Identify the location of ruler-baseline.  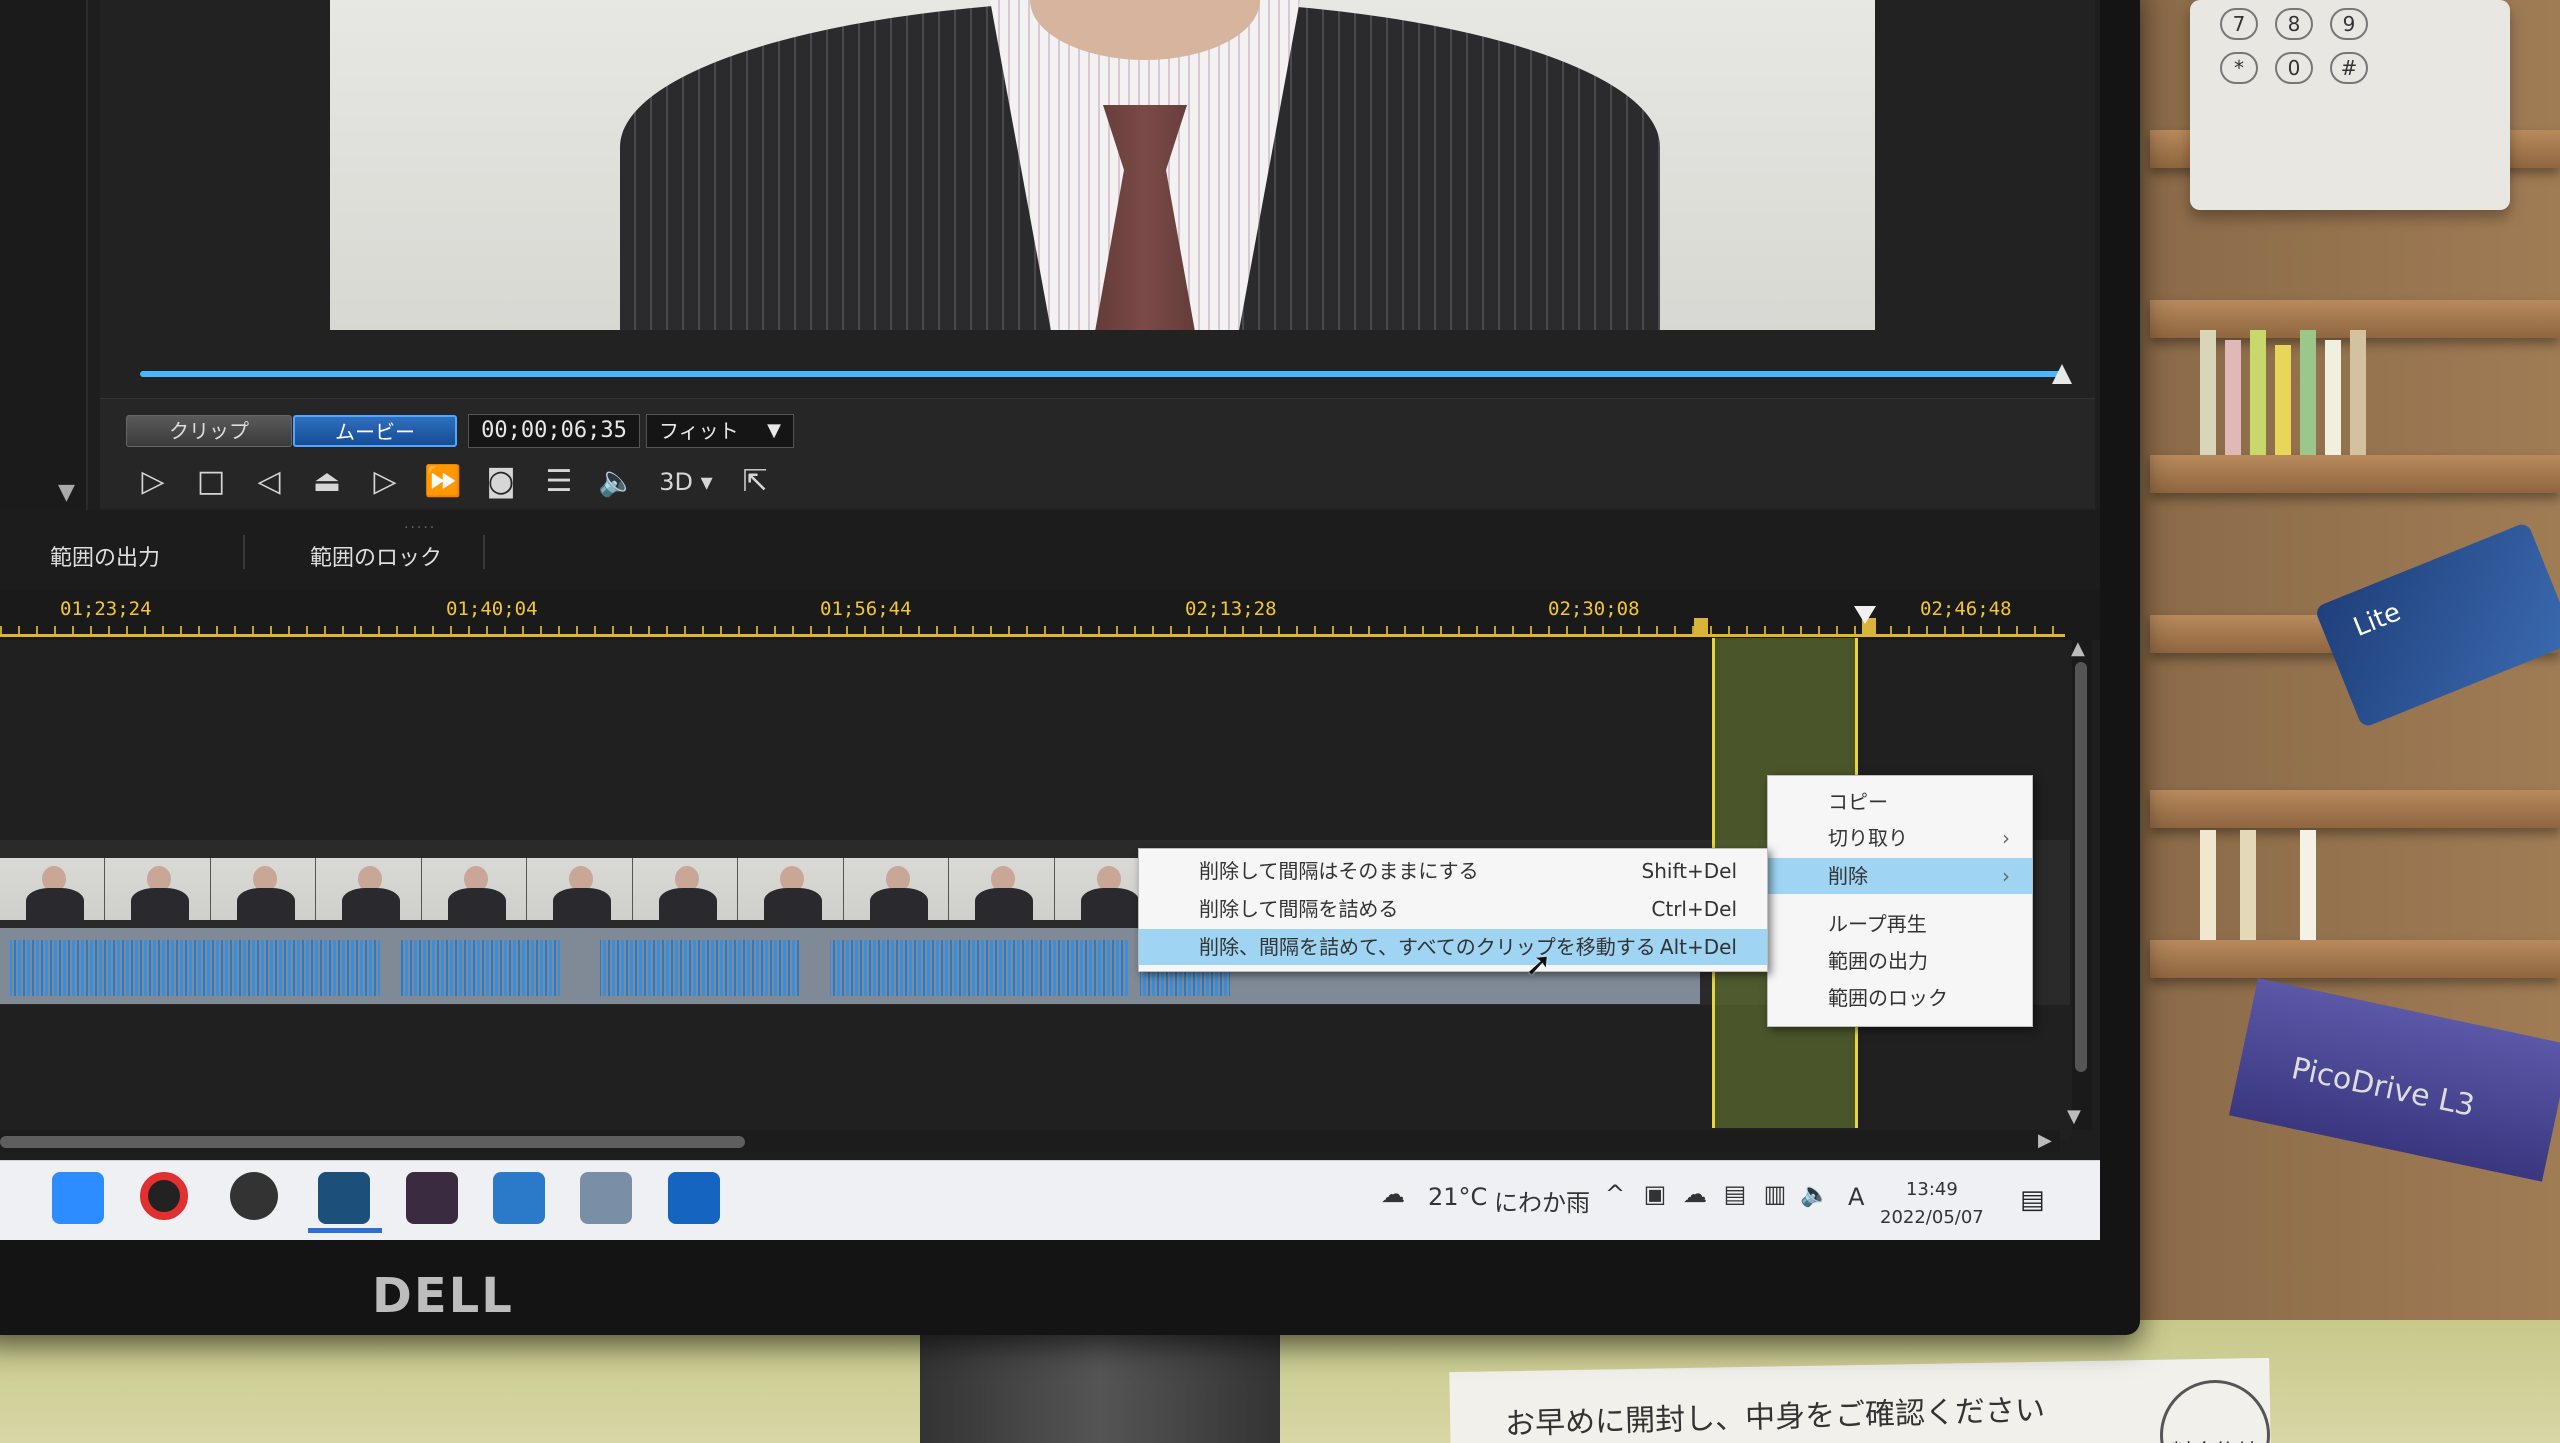
(1032, 635).